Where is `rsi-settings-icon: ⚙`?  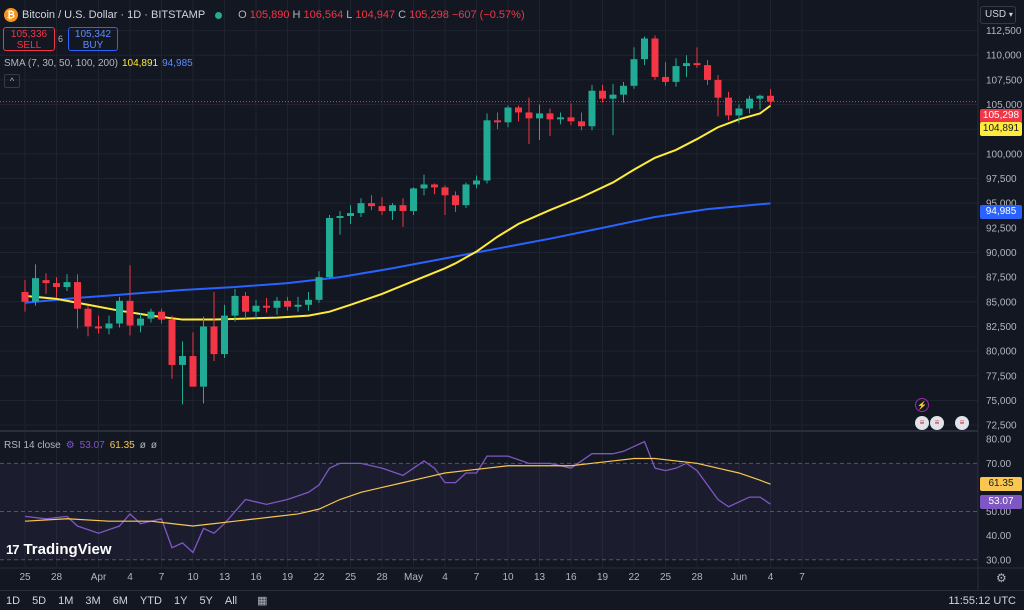
rsi-settings-icon: ⚙ is located at coordinates (70, 445).